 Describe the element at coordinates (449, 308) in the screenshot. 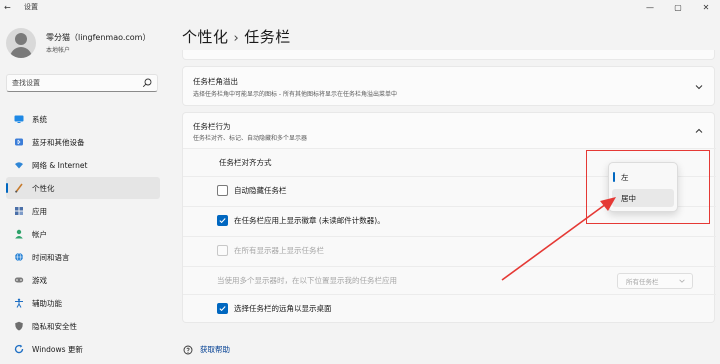

I see `far-corner-row: 选择任务栏的远角以显示桌面` at that location.